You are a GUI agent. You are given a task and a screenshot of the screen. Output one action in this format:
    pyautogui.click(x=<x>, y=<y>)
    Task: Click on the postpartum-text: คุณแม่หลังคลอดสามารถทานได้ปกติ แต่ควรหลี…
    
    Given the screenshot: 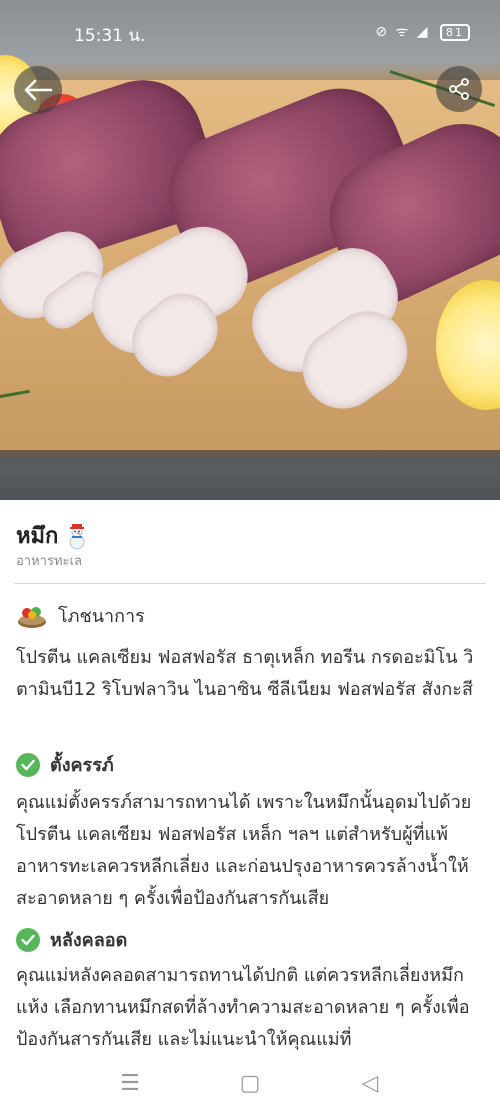 What is the action you would take?
    pyautogui.click(x=243, y=1007)
    